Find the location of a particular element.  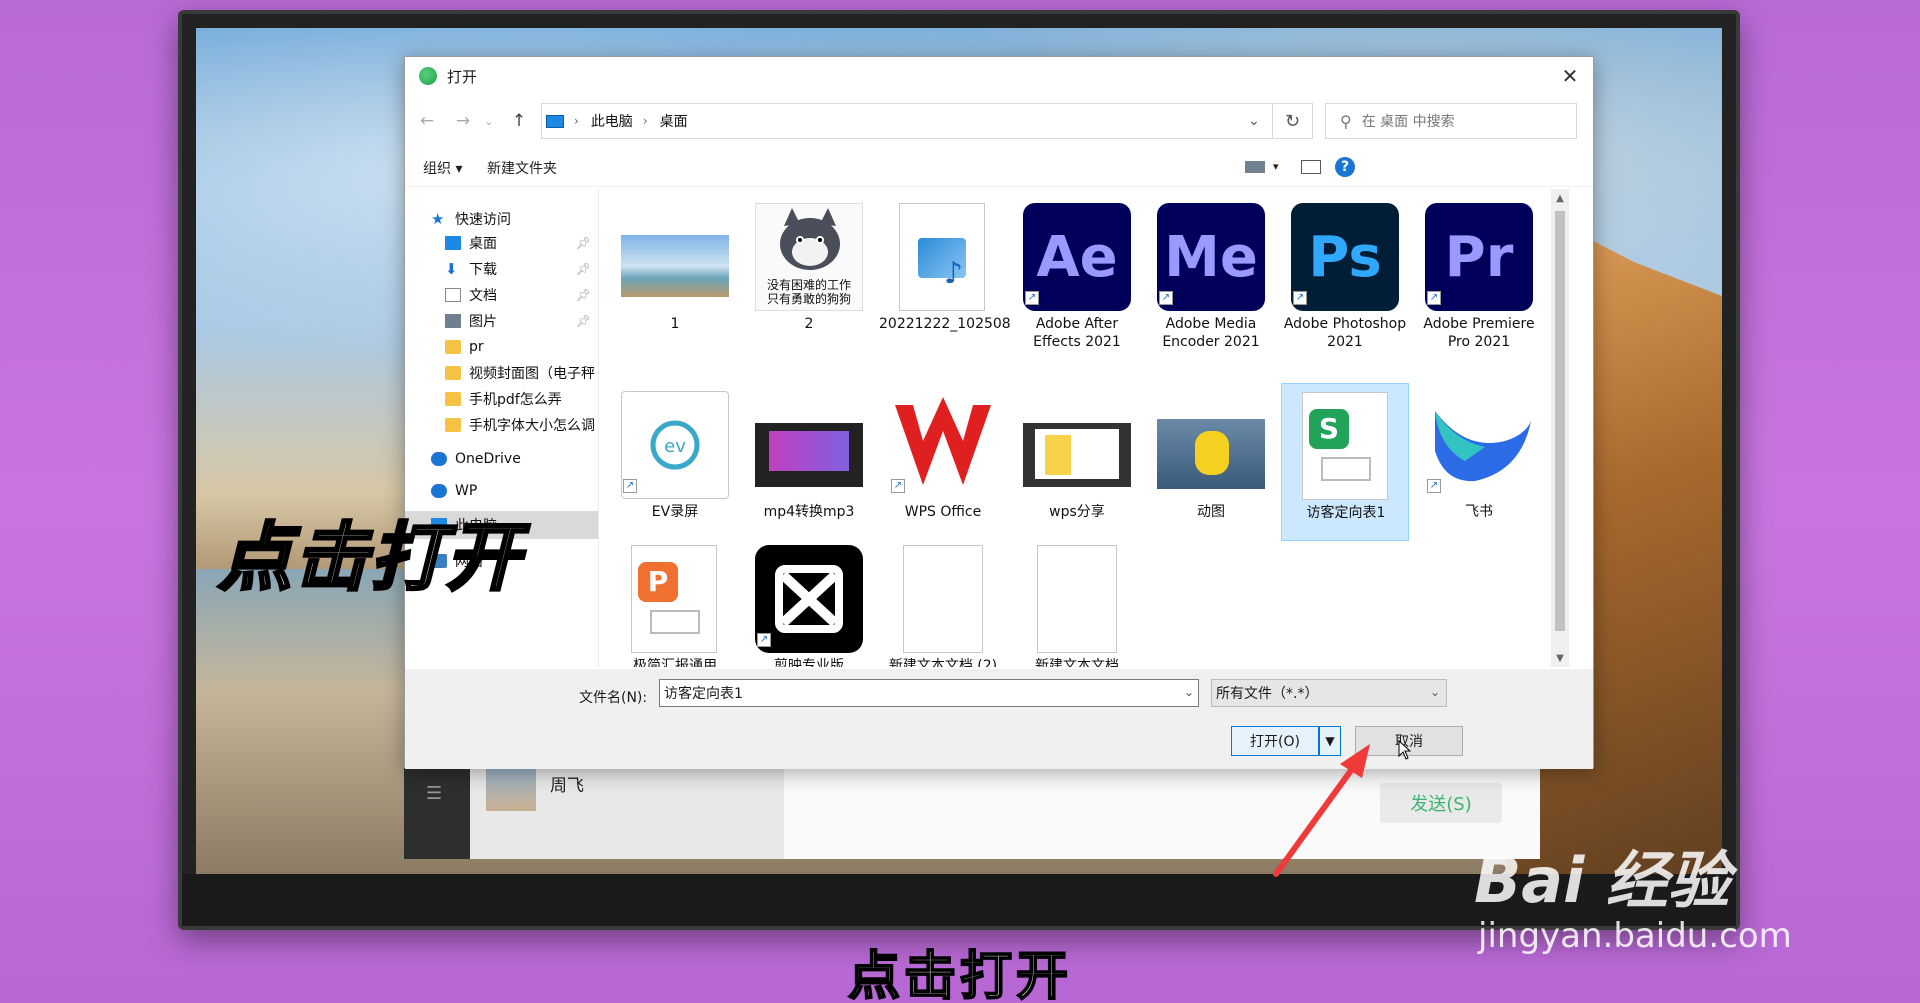

file-item-feishu: ↗ 飞书 is located at coordinates (1479, 462).